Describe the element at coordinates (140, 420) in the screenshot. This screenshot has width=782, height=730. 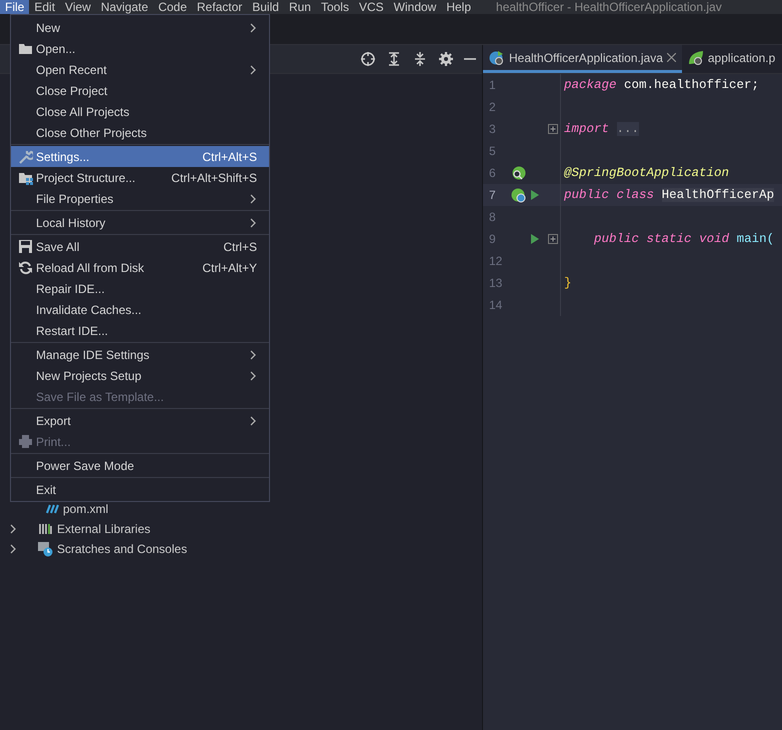
I see `menu-item: Export` at that location.